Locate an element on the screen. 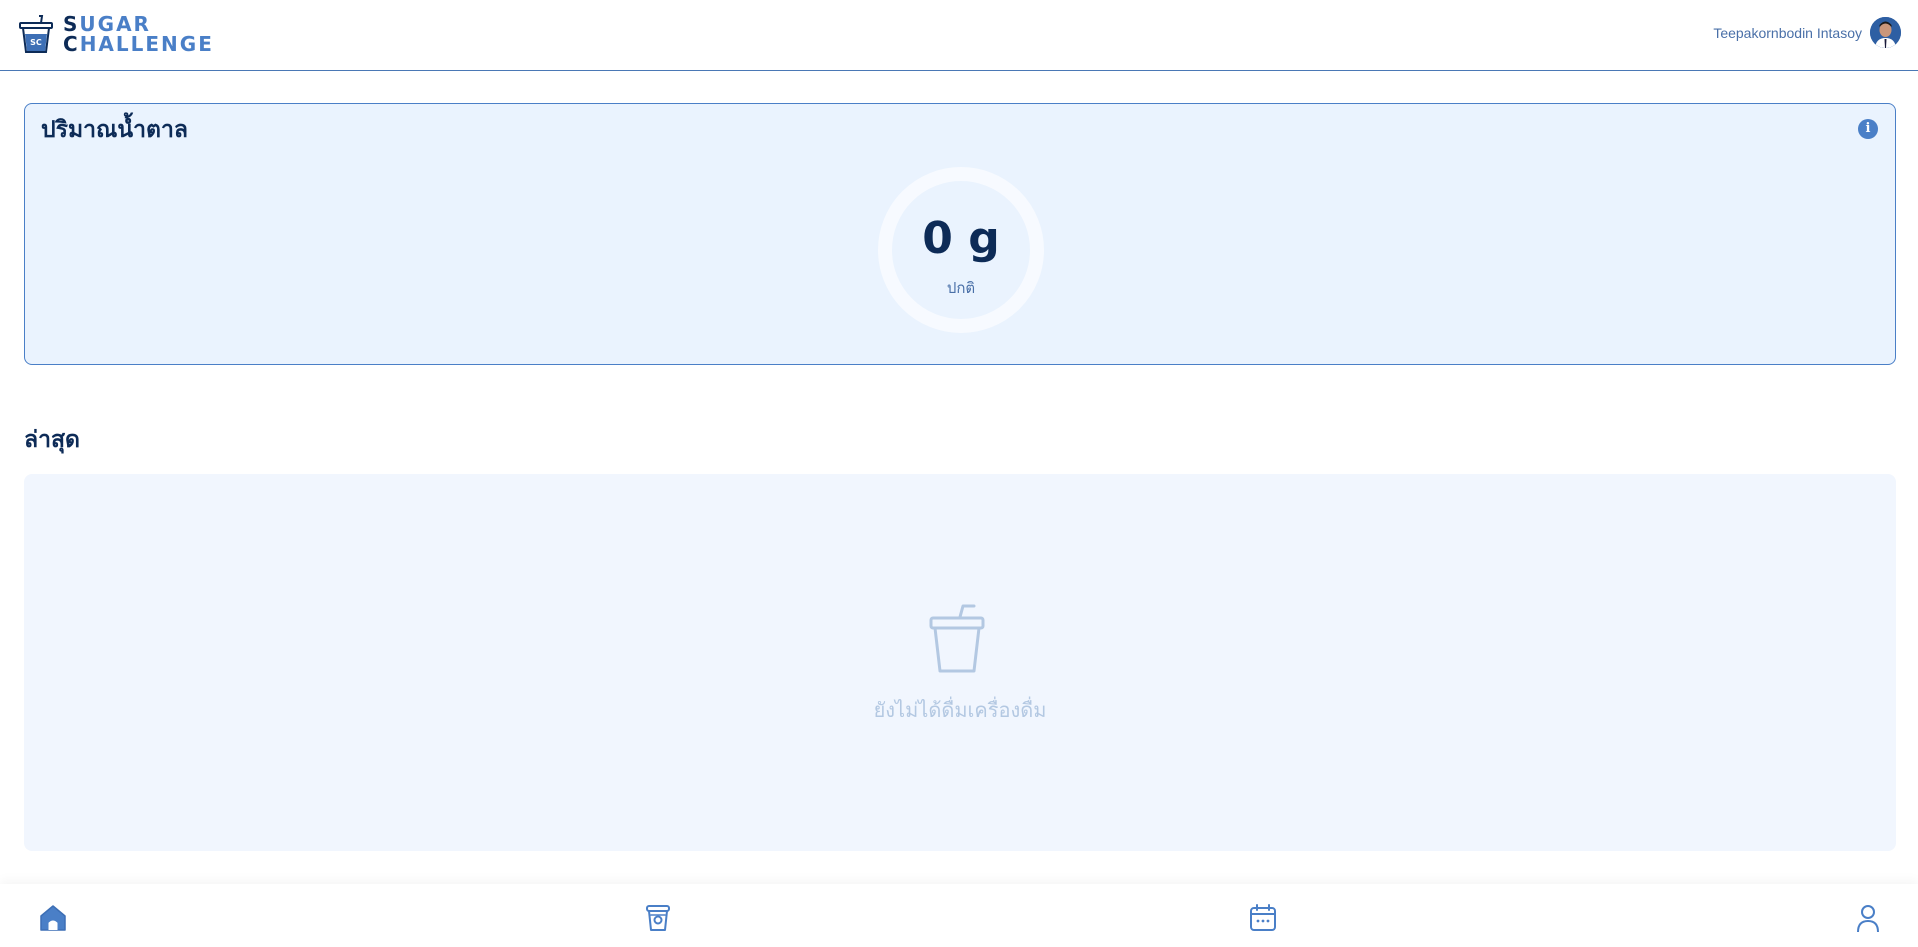 This screenshot has width=1918, height=947. latest-section-title: ล่าสุด is located at coordinates (52, 440).